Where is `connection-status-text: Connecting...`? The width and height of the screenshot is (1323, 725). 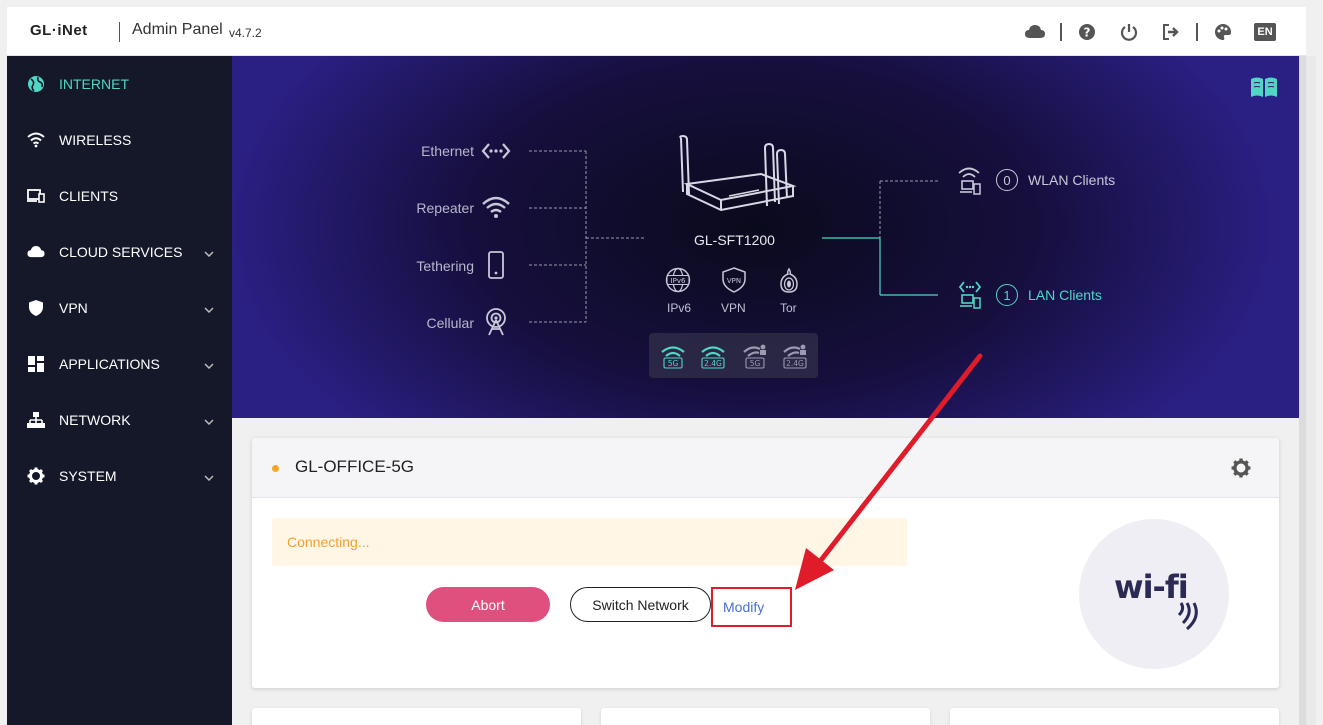
connection-status-text: Connecting... is located at coordinates (328, 542).